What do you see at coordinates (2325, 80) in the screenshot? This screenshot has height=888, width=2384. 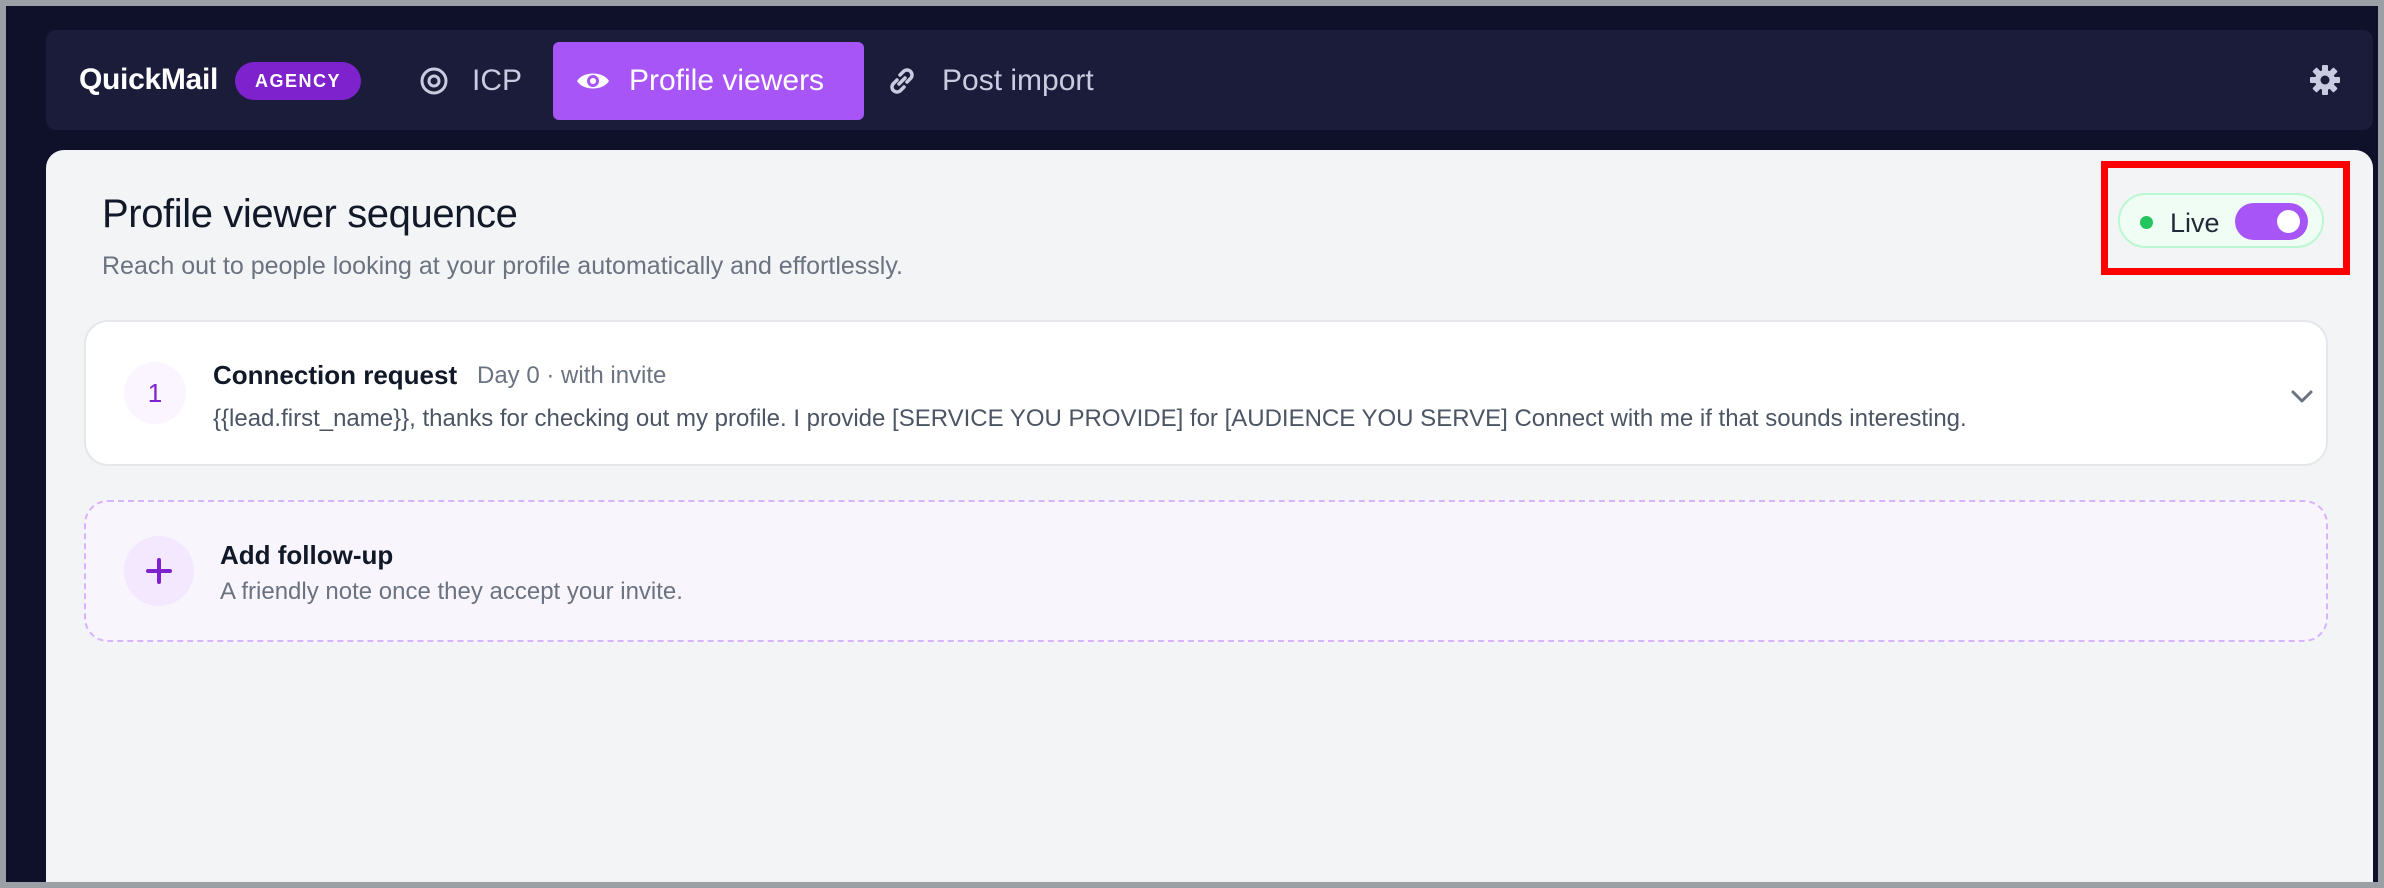 I see `gear-icon` at bounding box center [2325, 80].